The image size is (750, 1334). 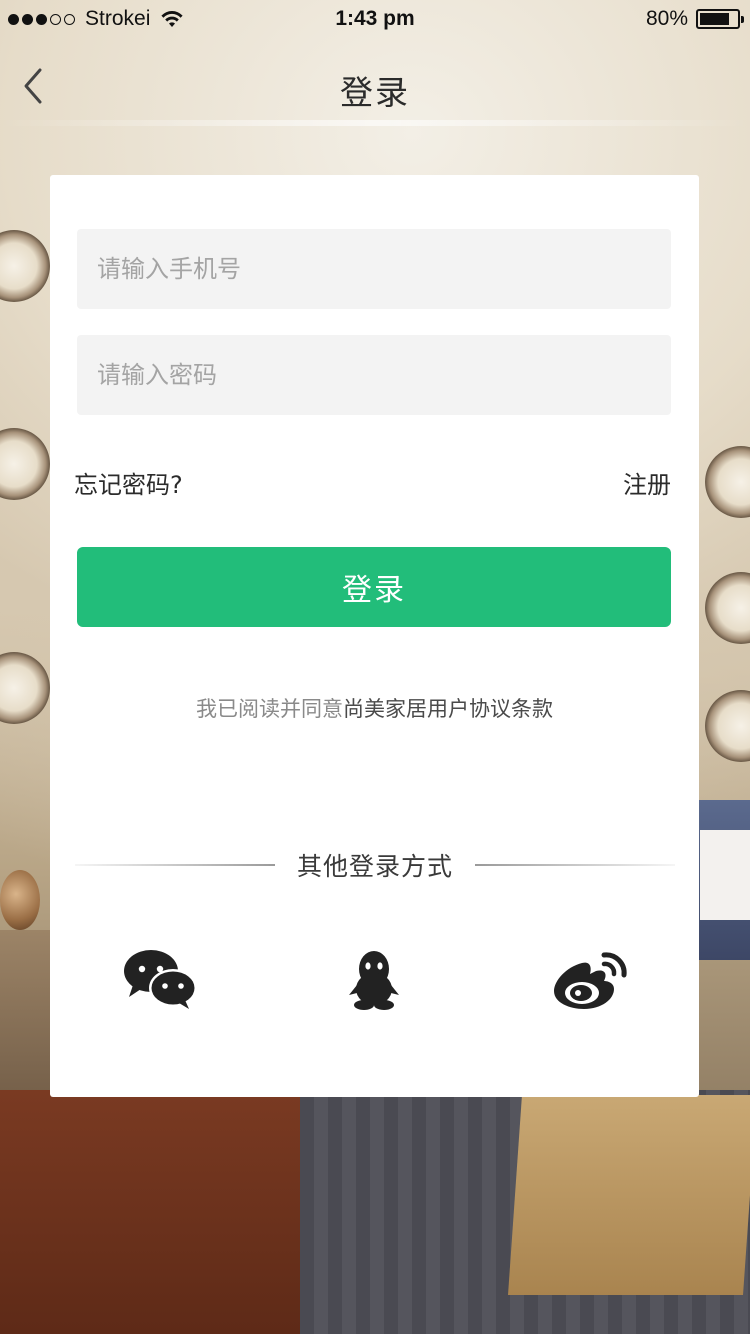 I want to click on password-field, so click(x=374, y=375).